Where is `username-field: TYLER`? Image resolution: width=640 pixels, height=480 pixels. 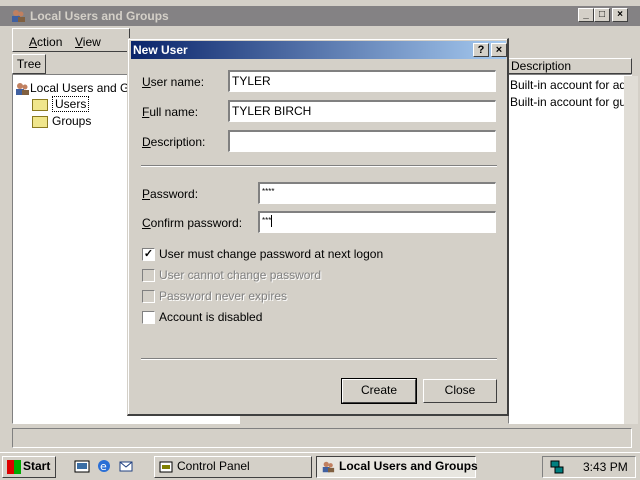
username-field: TYLER is located at coordinates (362, 81).